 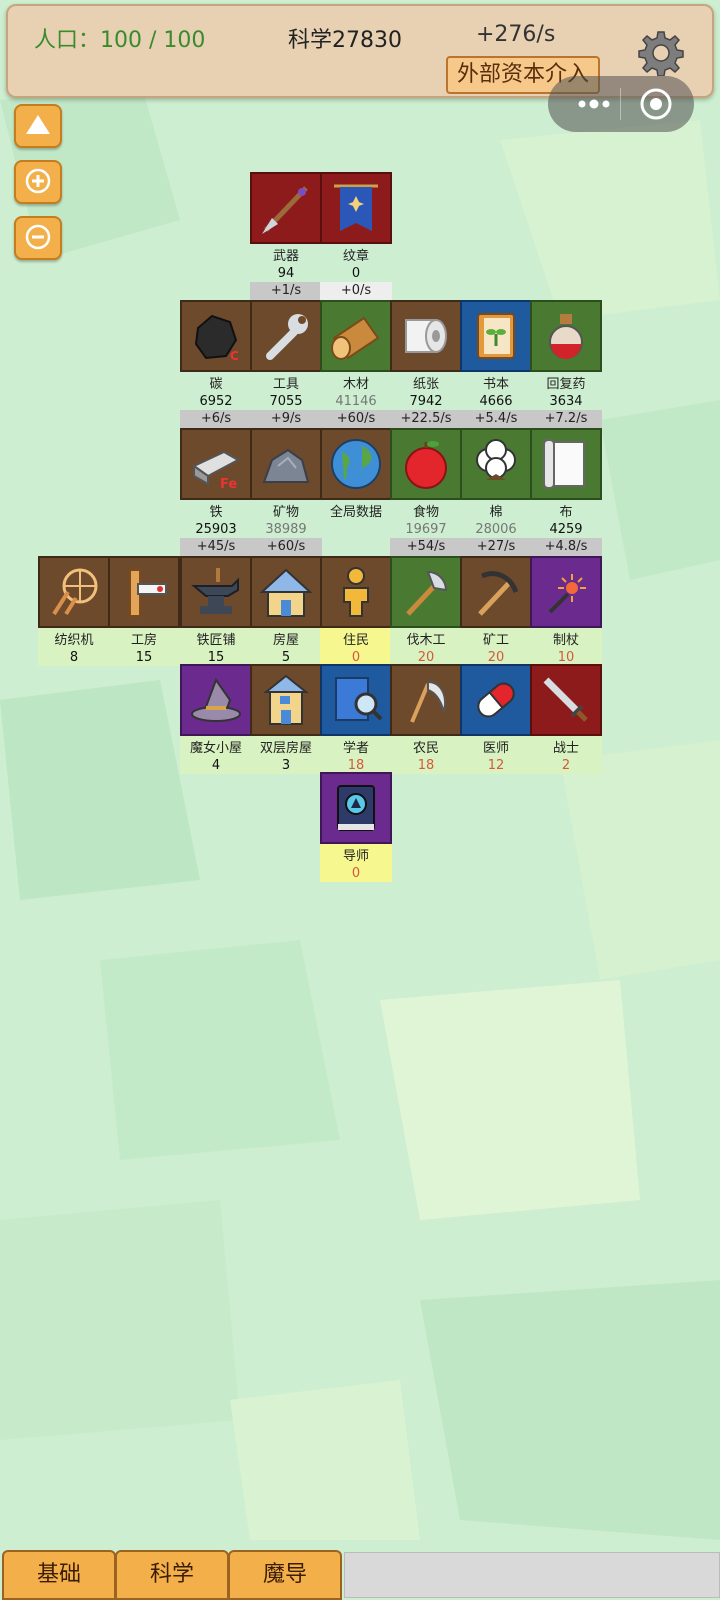 I want to click on more-dots-icon, so click(x=595, y=104).